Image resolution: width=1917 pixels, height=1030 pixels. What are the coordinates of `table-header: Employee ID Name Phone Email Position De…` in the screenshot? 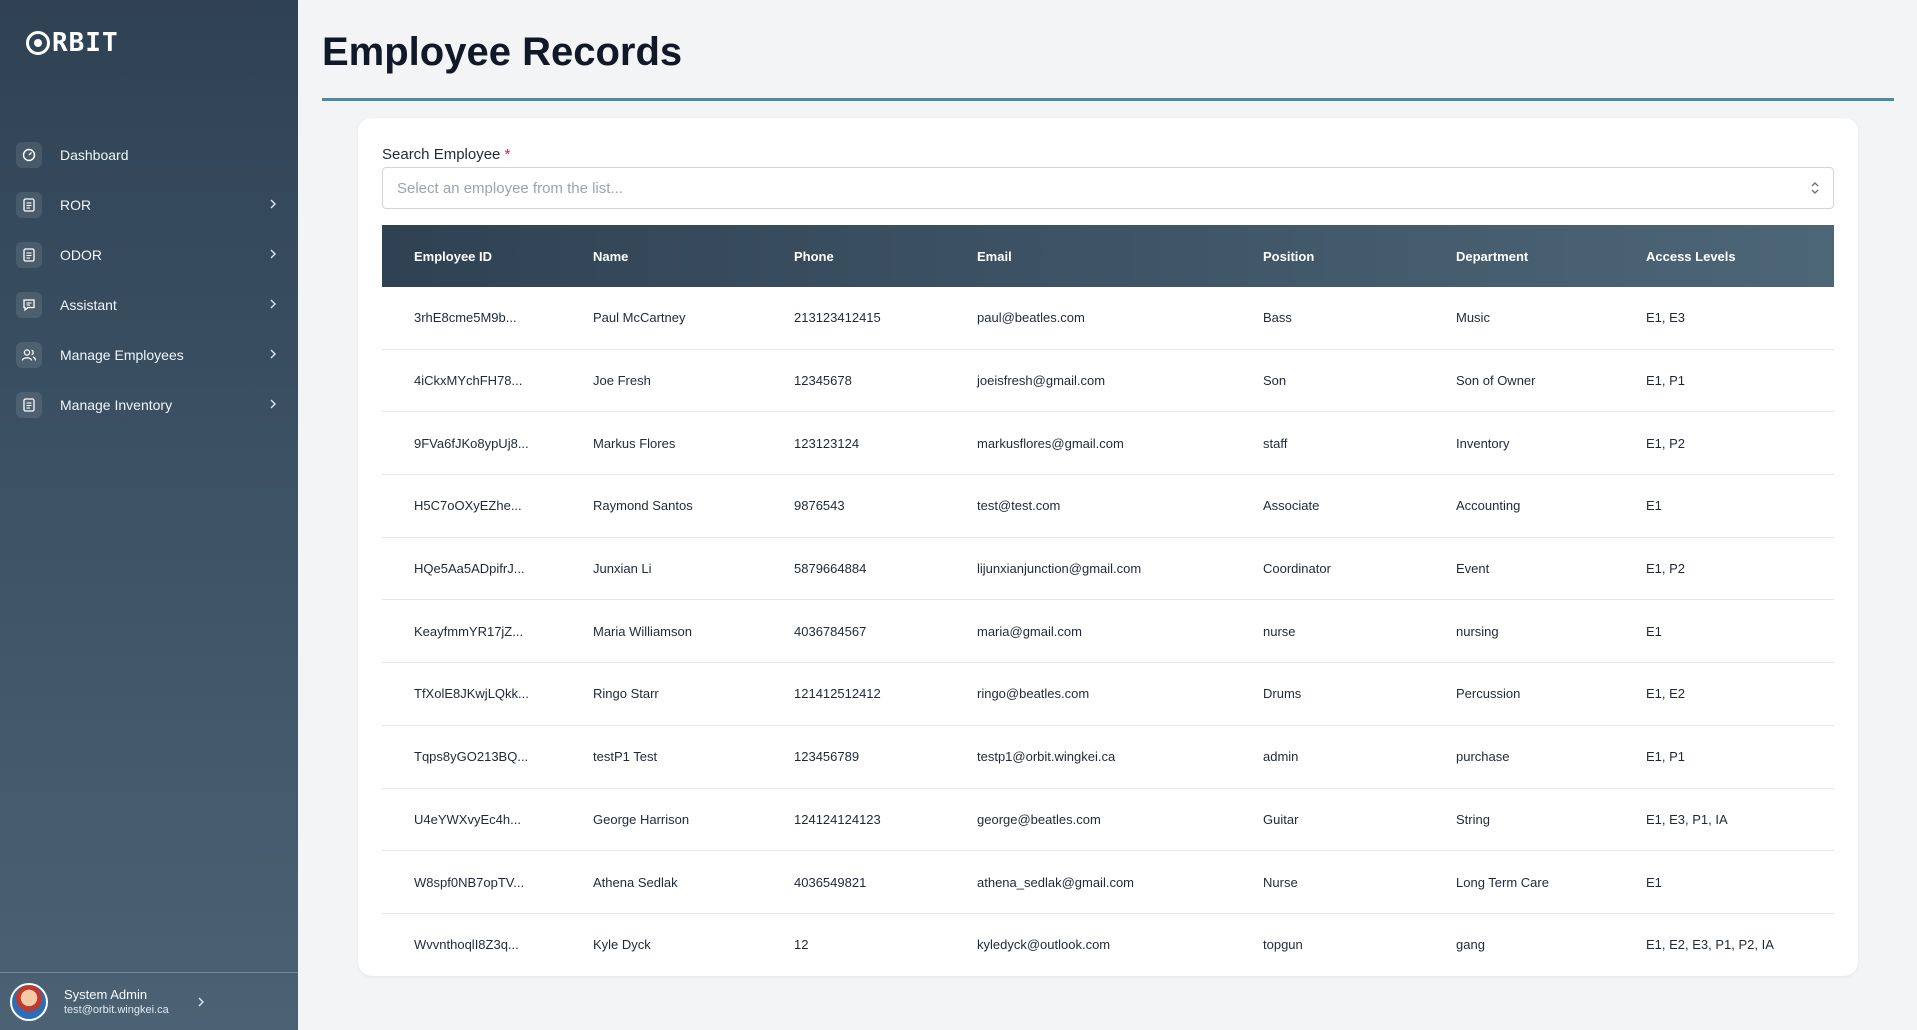 It's located at (1108, 256).